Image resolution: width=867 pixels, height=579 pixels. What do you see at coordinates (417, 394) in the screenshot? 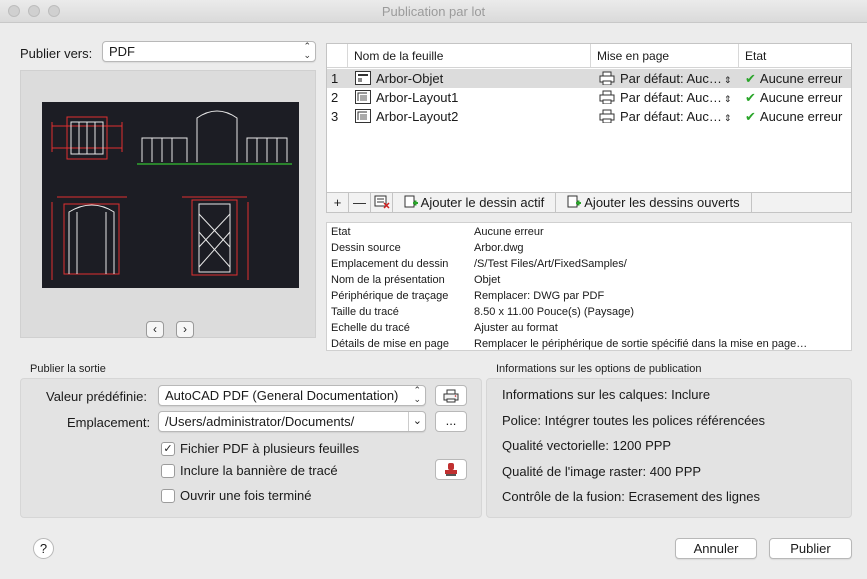
I see `updown-arrows-icon: ⌃ ⌄` at bounding box center [417, 394].